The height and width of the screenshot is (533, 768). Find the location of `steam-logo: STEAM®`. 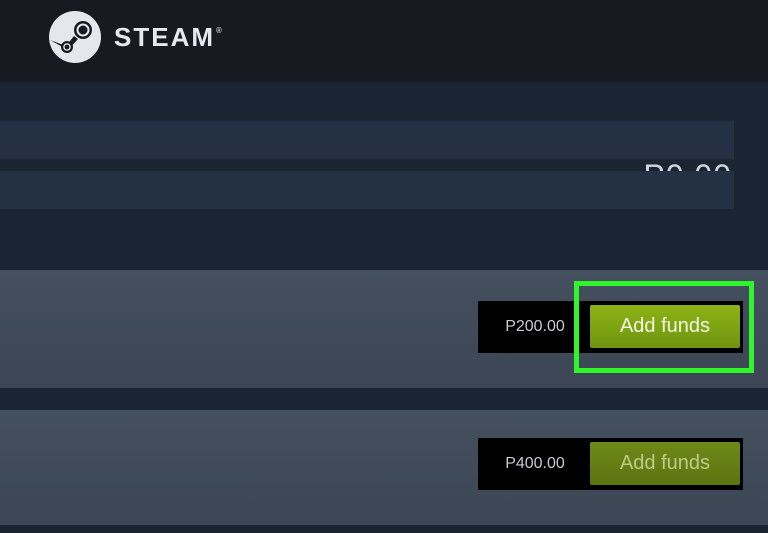

steam-logo: STEAM® is located at coordinates (135, 37).